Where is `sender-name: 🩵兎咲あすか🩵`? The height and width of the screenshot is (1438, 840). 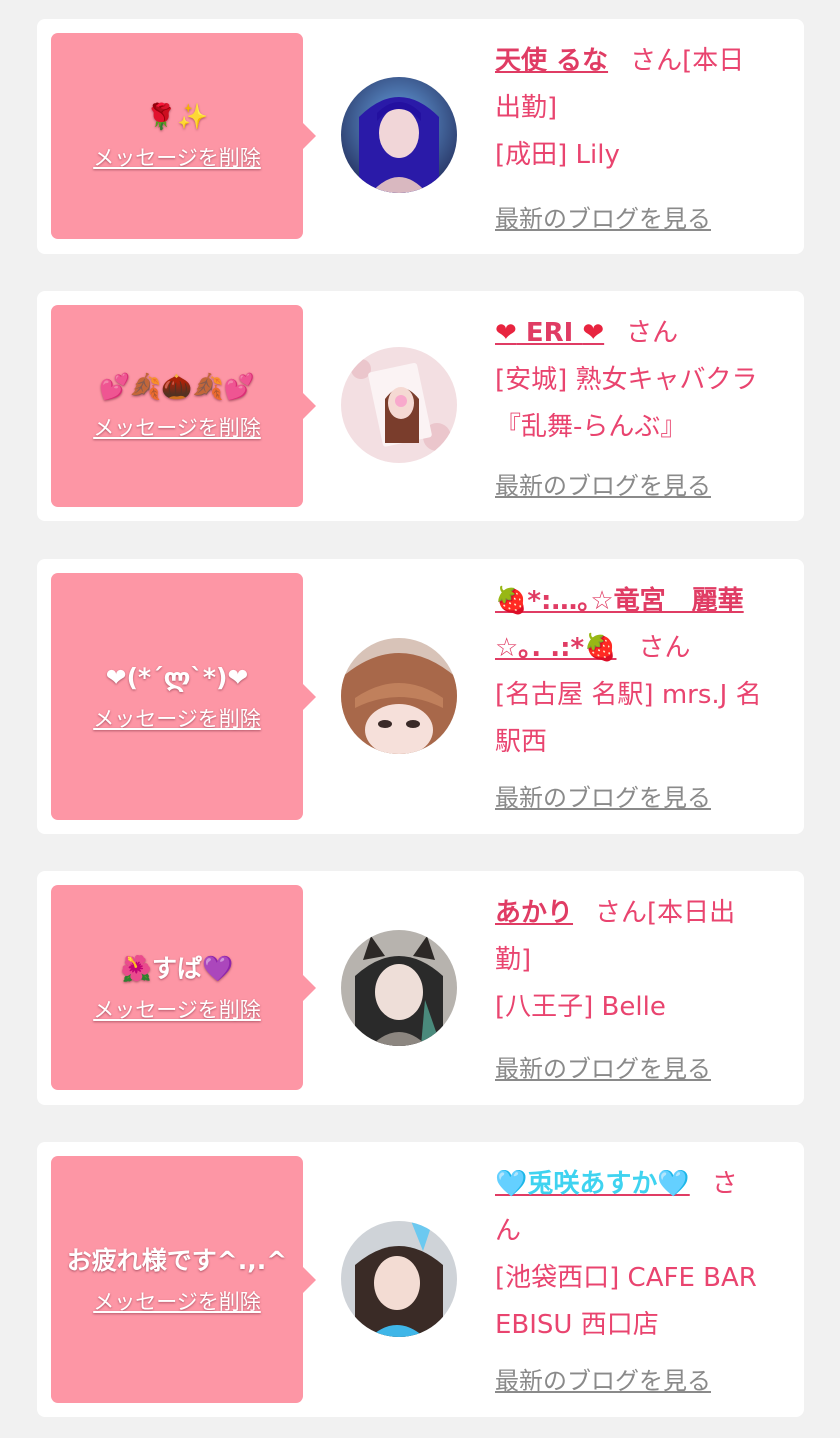
sender-name: 🩵兎咲あすか🩵 is located at coordinates (592, 1184).